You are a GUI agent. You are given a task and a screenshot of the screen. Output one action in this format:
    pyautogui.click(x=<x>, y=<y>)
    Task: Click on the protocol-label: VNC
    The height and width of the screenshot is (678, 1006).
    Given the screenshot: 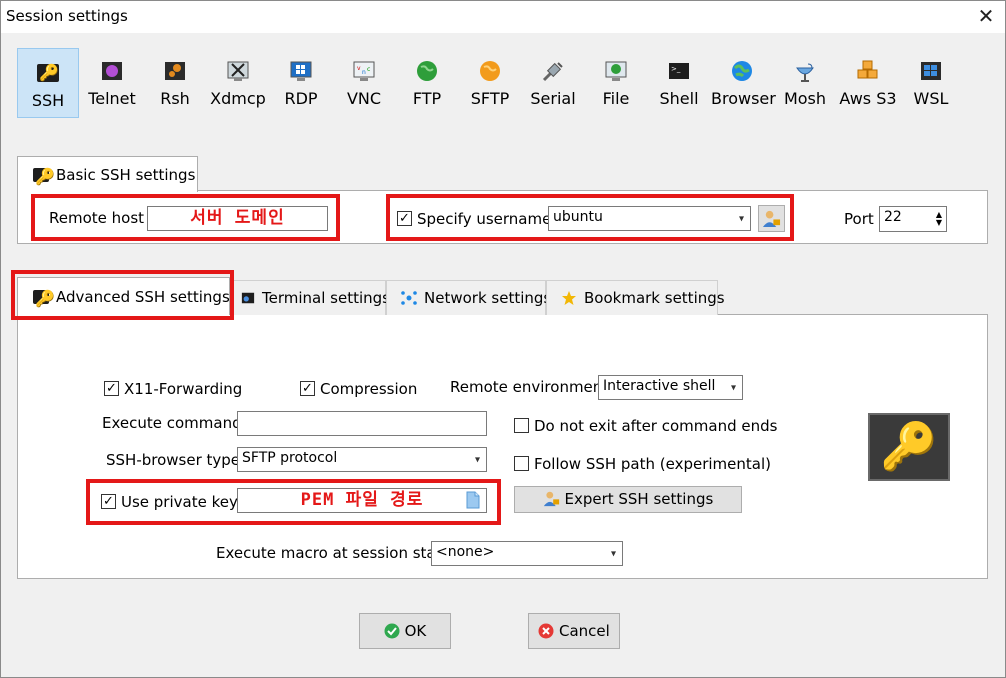 What is the action you would take?
    pyautogui.click(x=364, y=98)
    